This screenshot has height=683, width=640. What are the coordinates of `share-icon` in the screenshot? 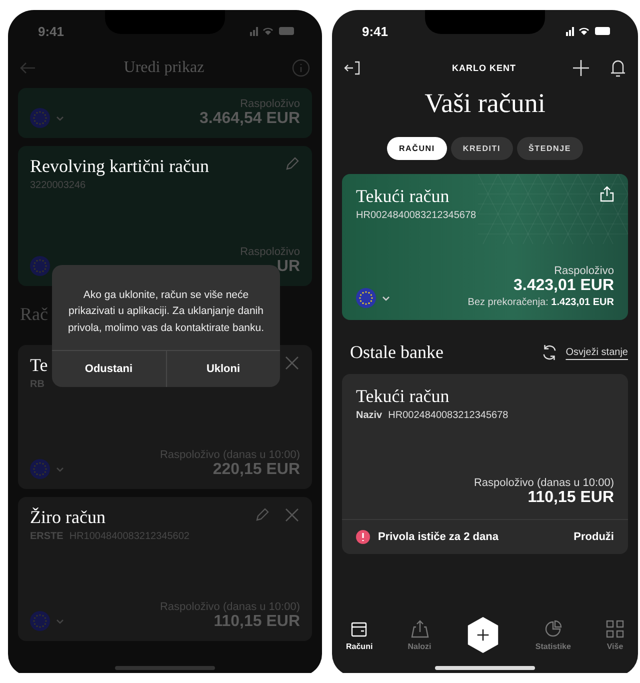 It's located at (607, 194).